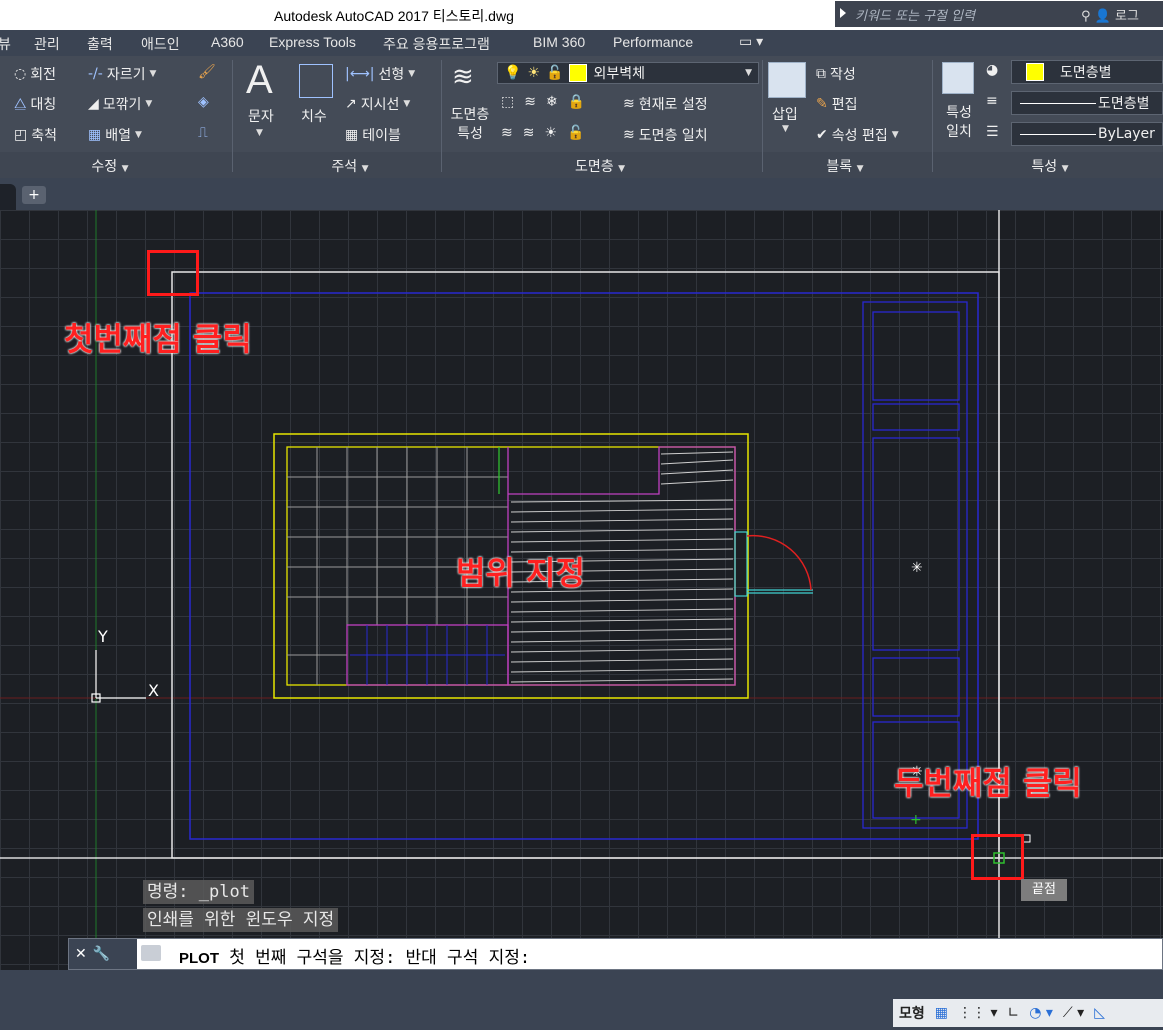  I want to click on match-properties-button: 특성 일치, so click(959, 123).